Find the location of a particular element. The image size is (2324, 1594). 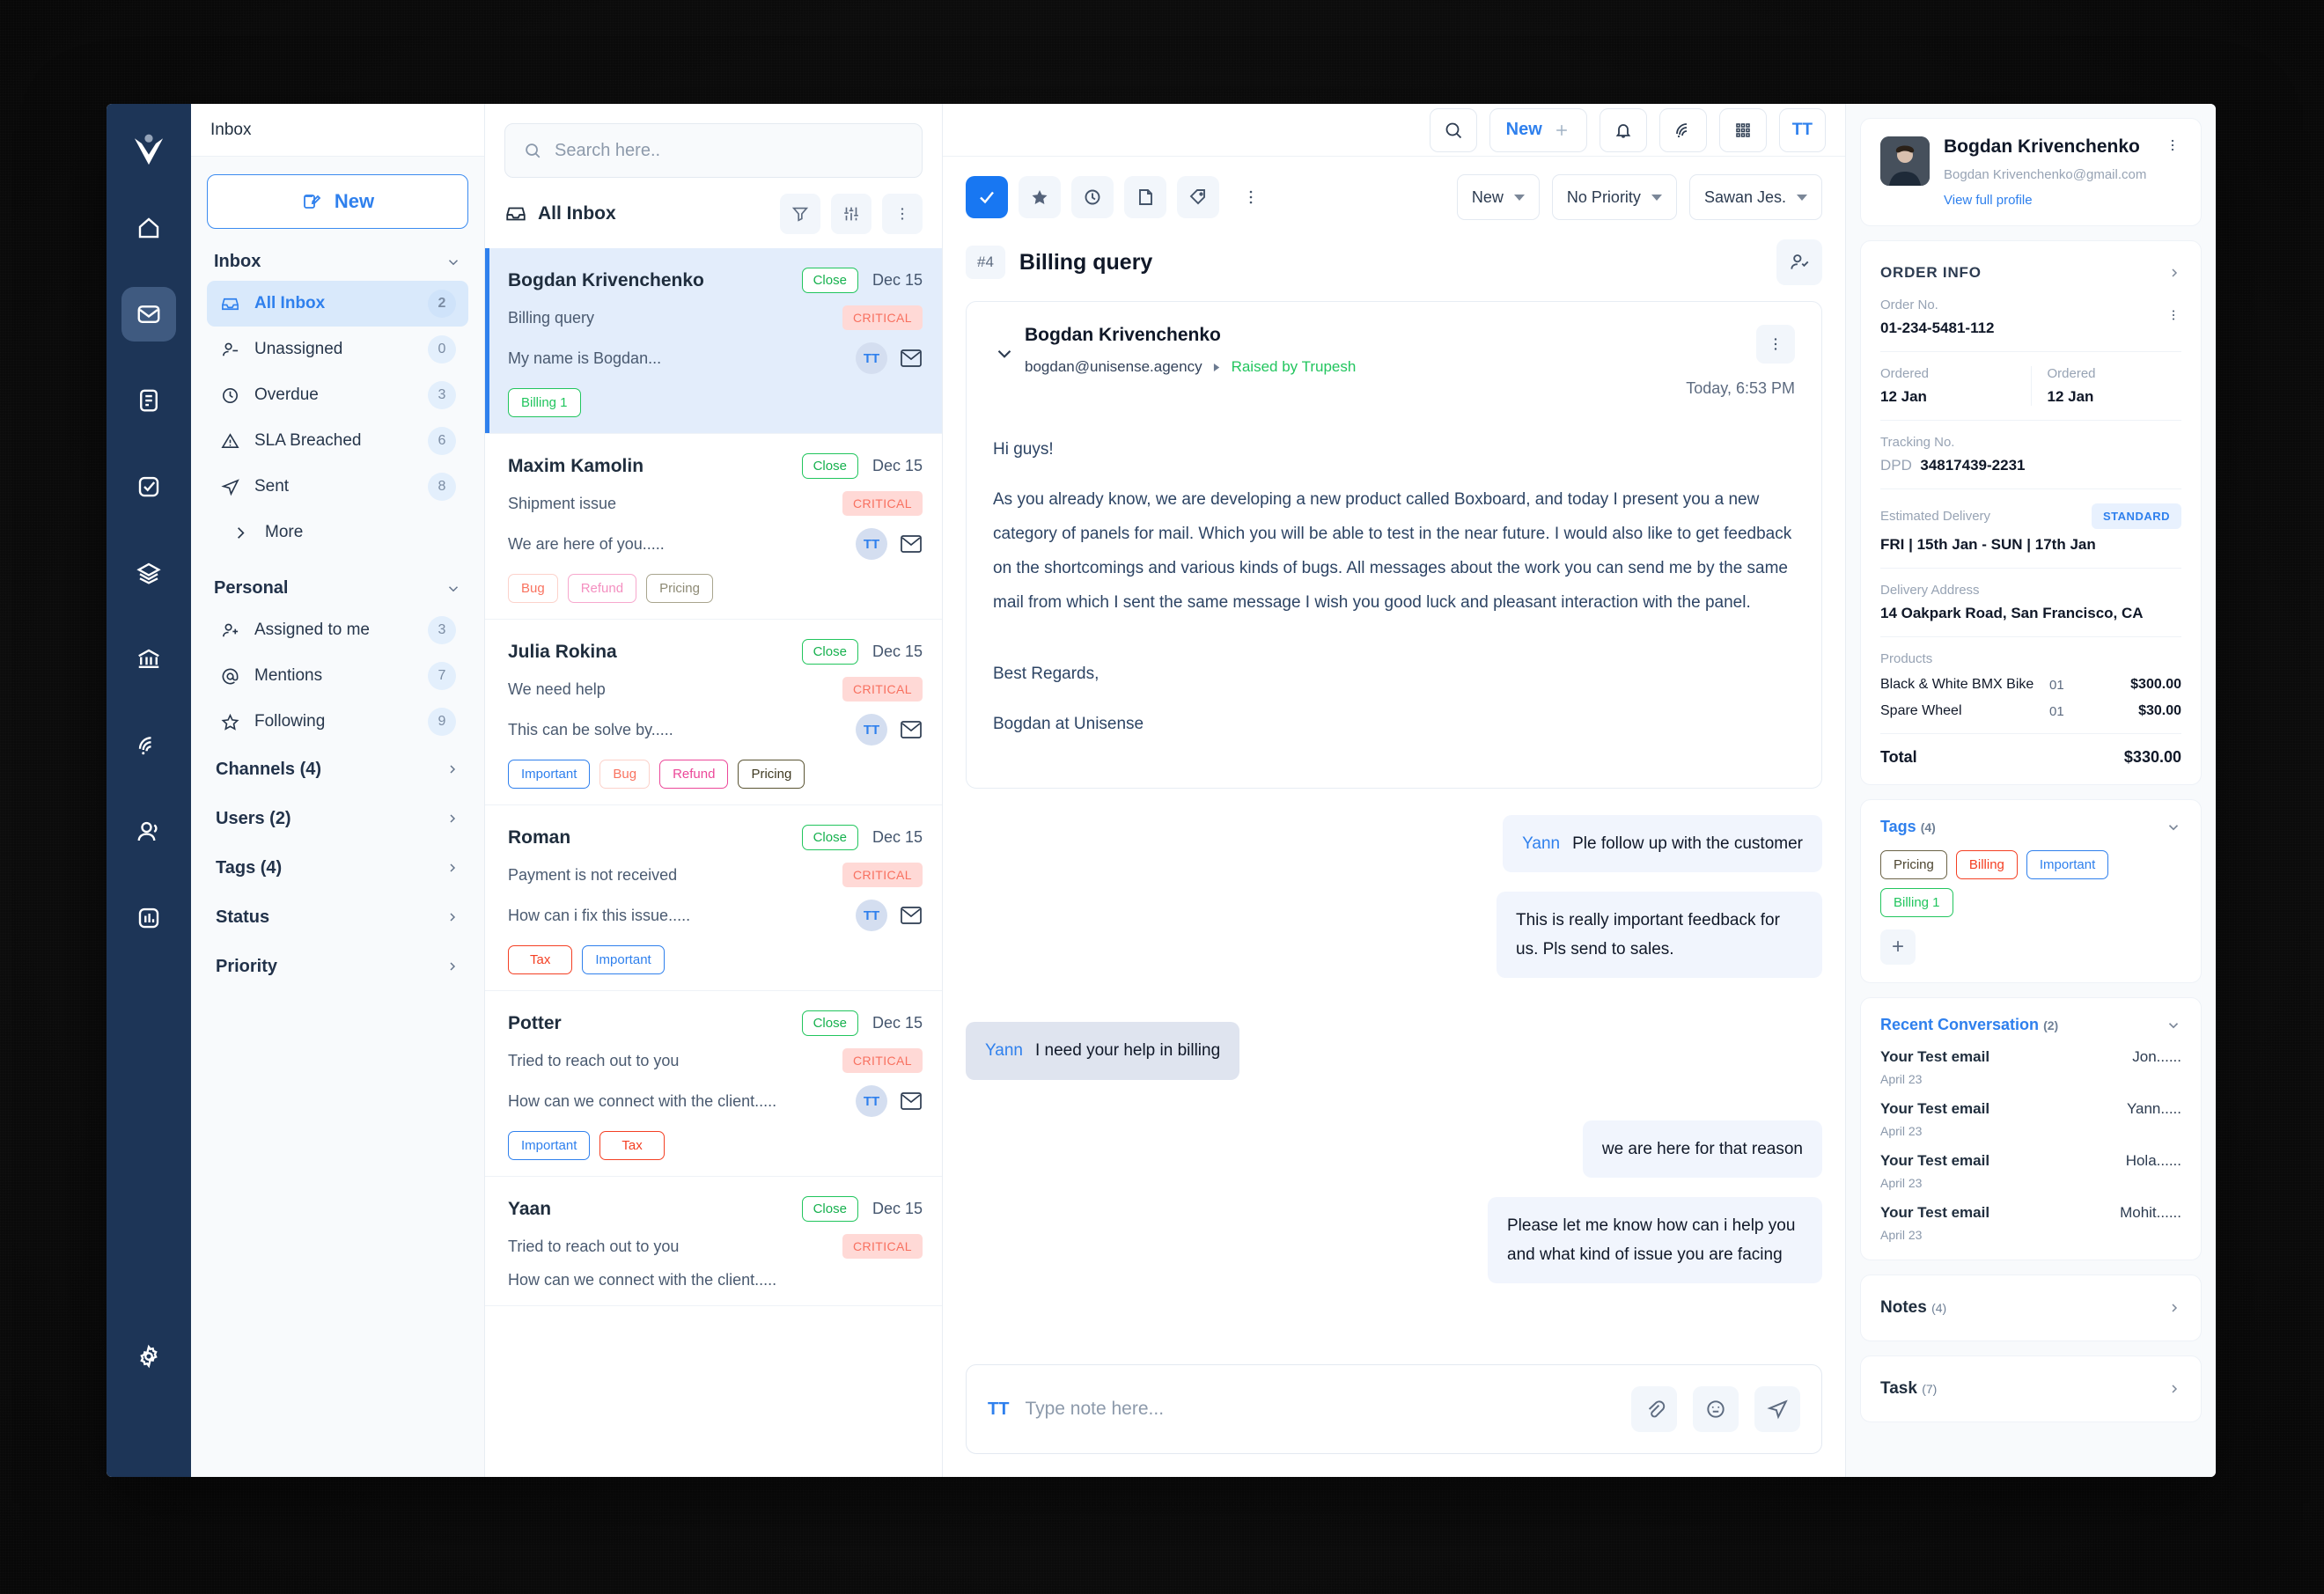

search-input is located at coordinates (729, 150).